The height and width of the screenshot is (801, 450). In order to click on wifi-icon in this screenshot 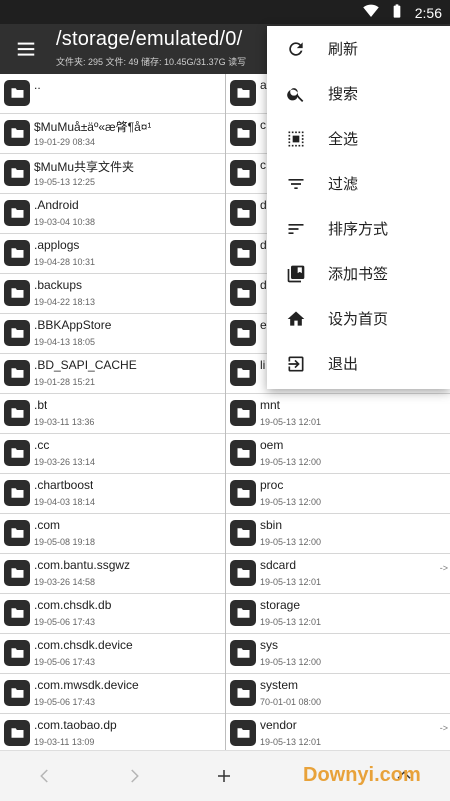, I will do `click(371, 12)`.